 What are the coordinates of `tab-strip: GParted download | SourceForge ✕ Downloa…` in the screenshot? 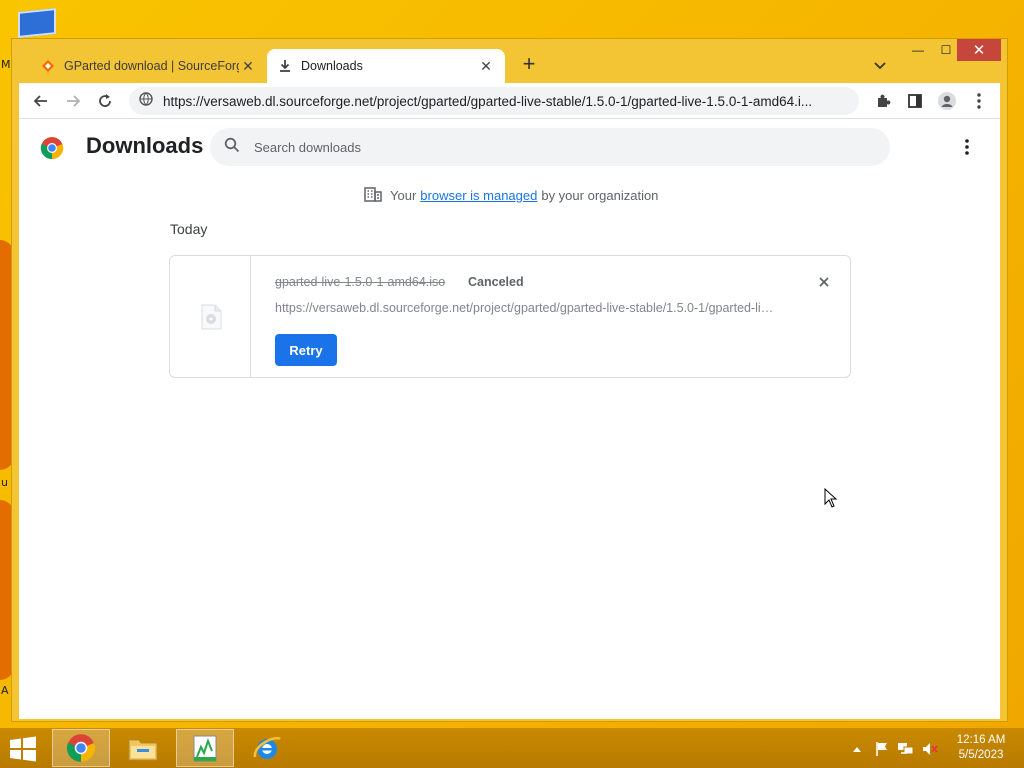 It's located at (509, 61).